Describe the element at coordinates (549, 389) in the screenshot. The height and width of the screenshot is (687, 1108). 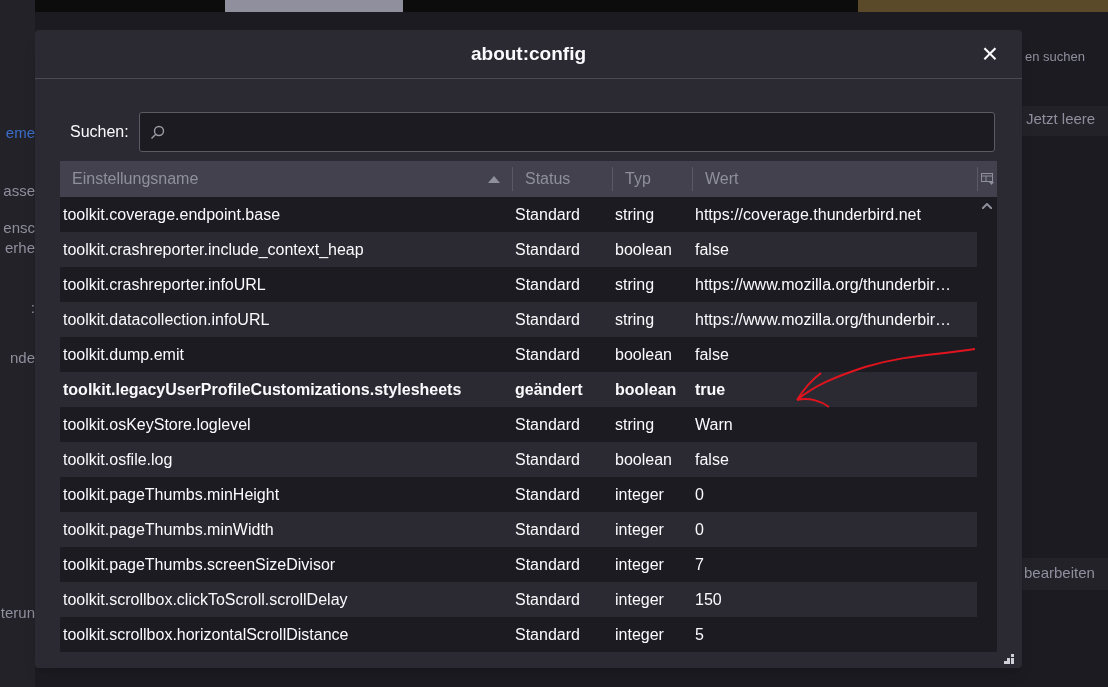
I see `status-cell-text: geändert` at that location.